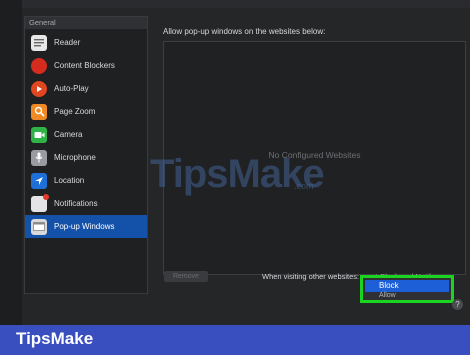 The height and width of the screenshot is (355, 470). Describe the element at coordinates (86, 134) in the screenshot. I see `sidebar-item-camera: Camera` at that location.